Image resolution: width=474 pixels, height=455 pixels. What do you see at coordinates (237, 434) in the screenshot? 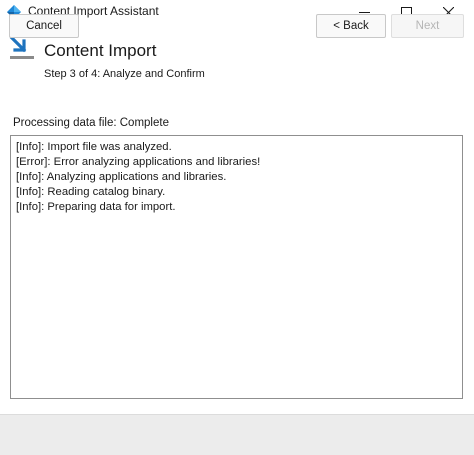
I see `wizard-footer` at bounding box center [237, 434].